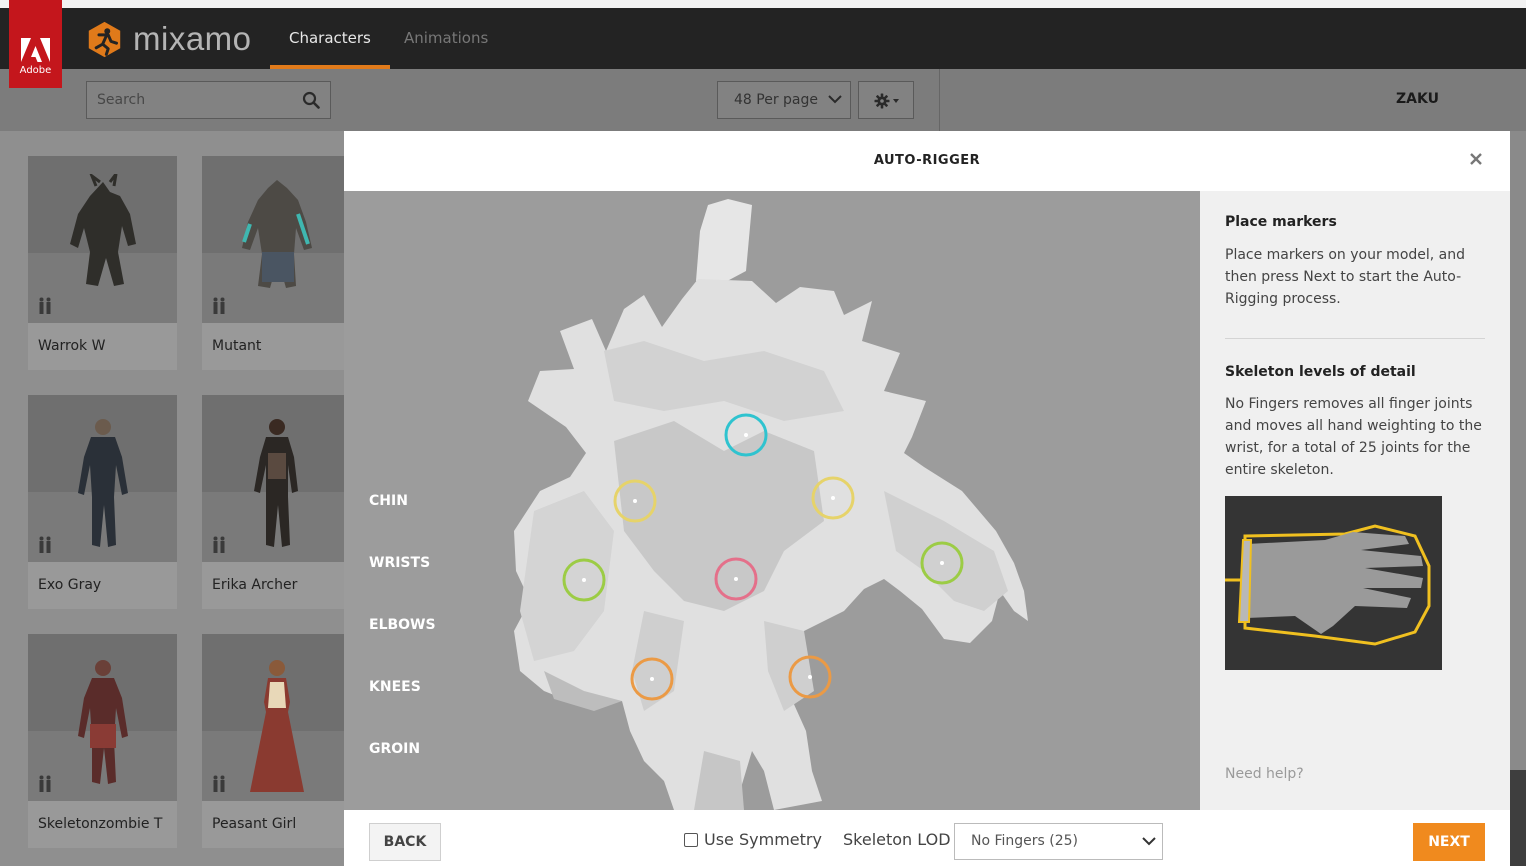 This screenshot has width=1526, height=866. Describe the element at coordinates (197, 100) in the screenshot. I see `search-input` at that location.